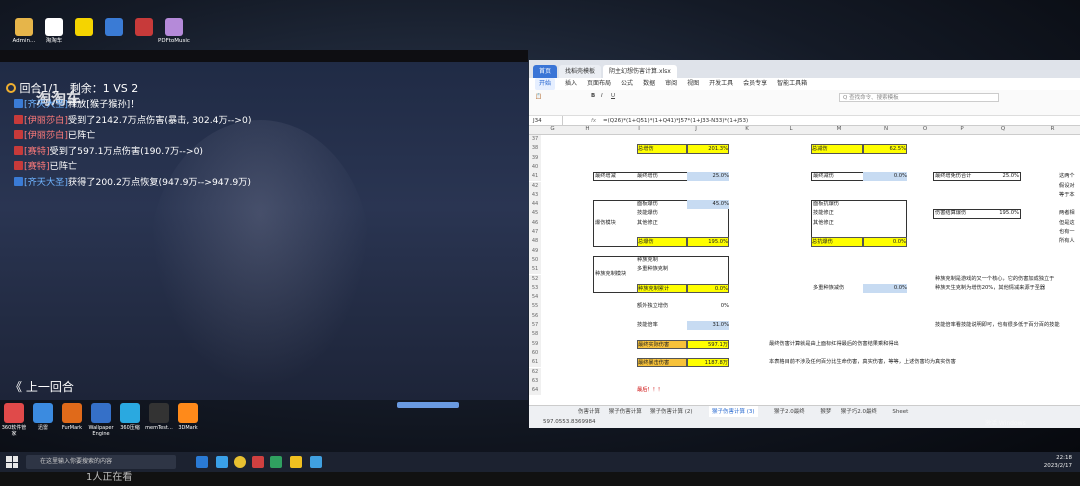 The image size is (1080, 486). I want to click on row-number: 56, so click(535, 316).